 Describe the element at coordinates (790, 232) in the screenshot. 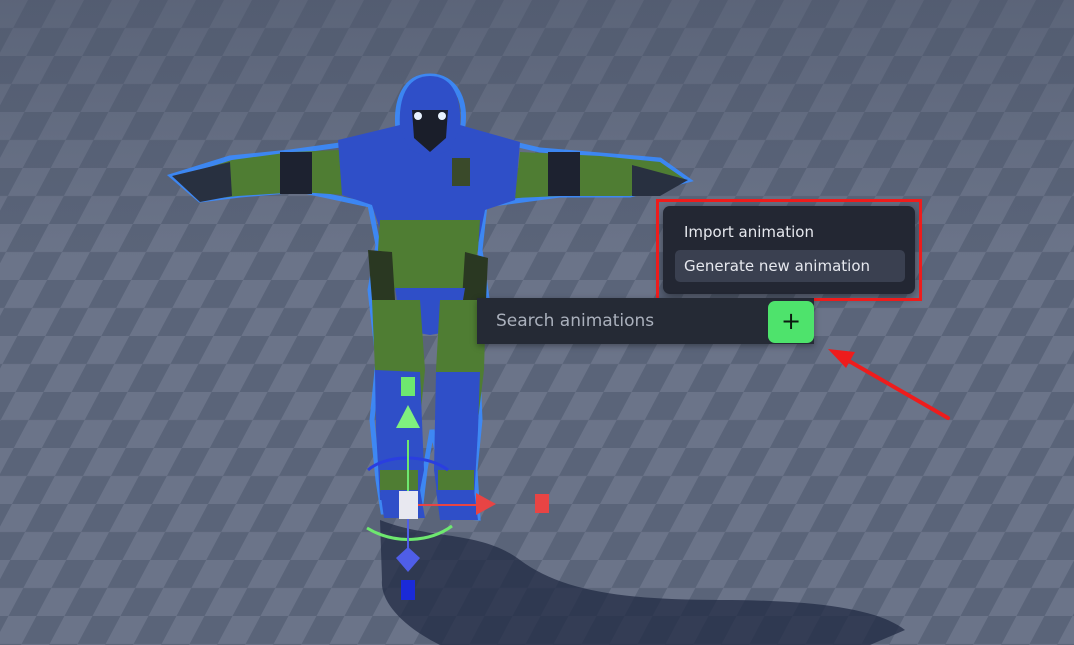

I see `menu-item-import-animation: Import animation` at that location.